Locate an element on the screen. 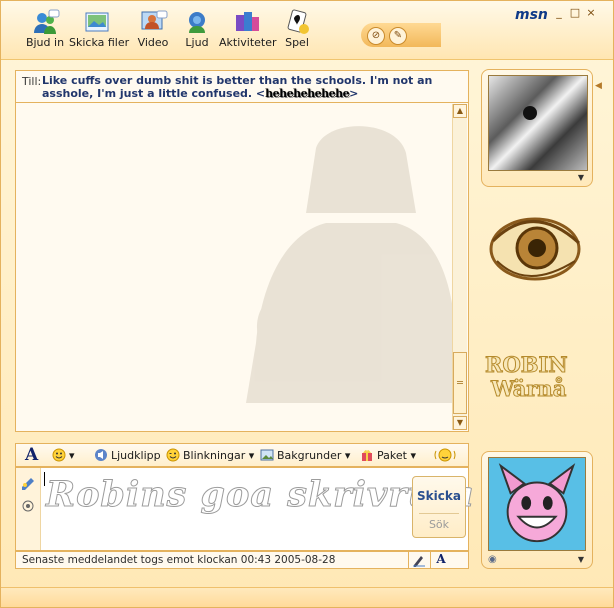 The width and height of the screenshot is (614, 608). packages-button: Paket ▾ is located at coordinates (388, 455).